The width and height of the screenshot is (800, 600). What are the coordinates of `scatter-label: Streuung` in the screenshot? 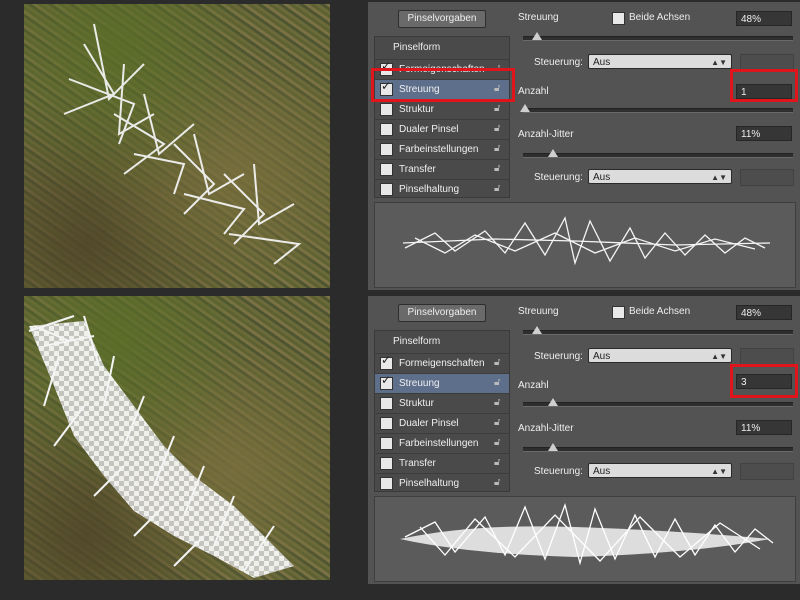 It's located at (538, 311).